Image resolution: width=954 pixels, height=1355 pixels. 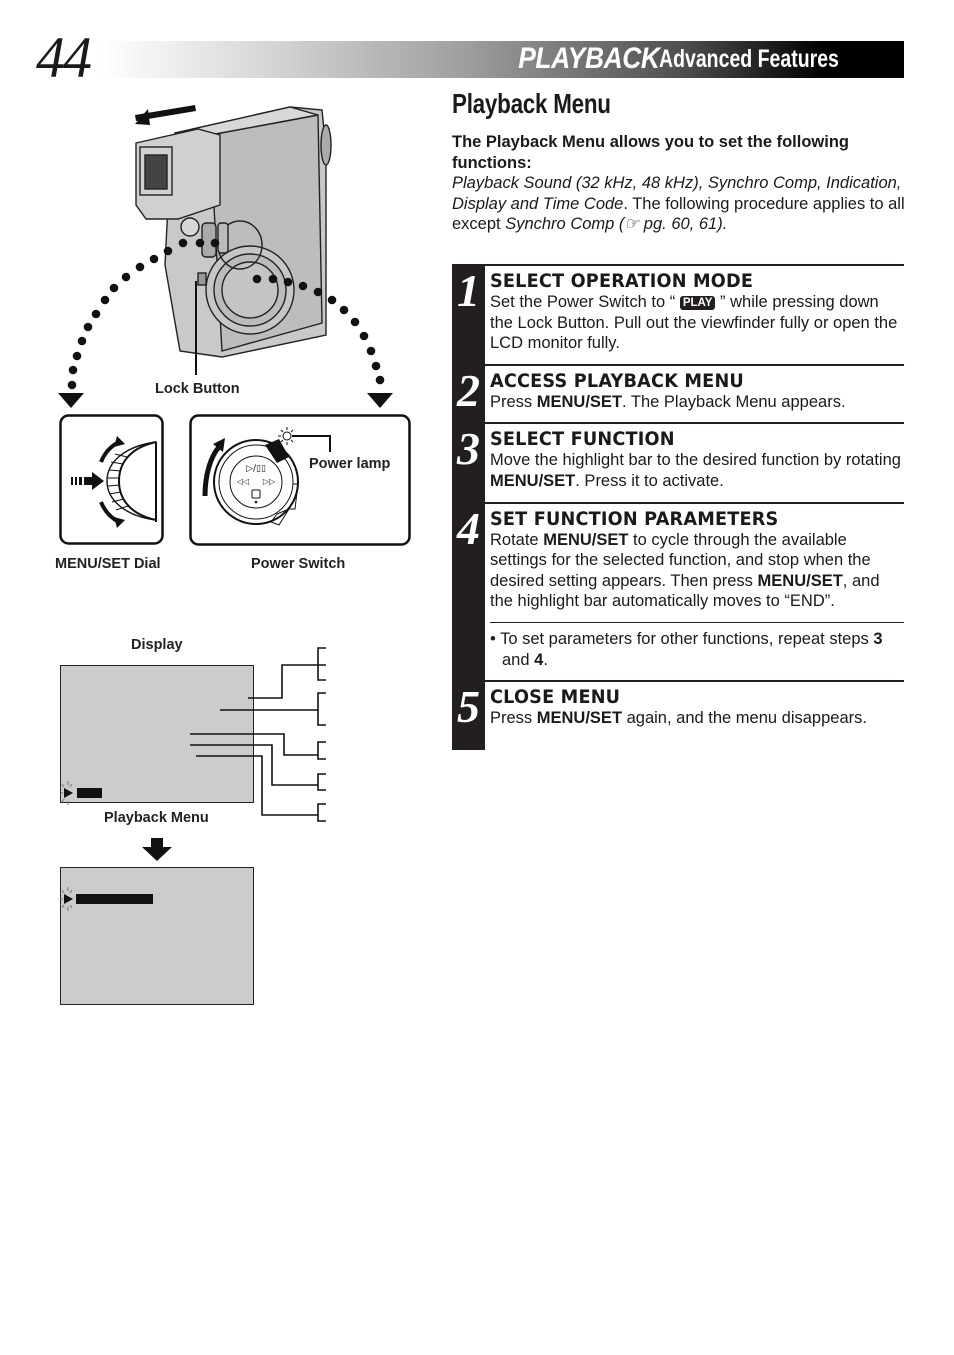 I want to click on step-number: 2, so click(x=468, y=390).